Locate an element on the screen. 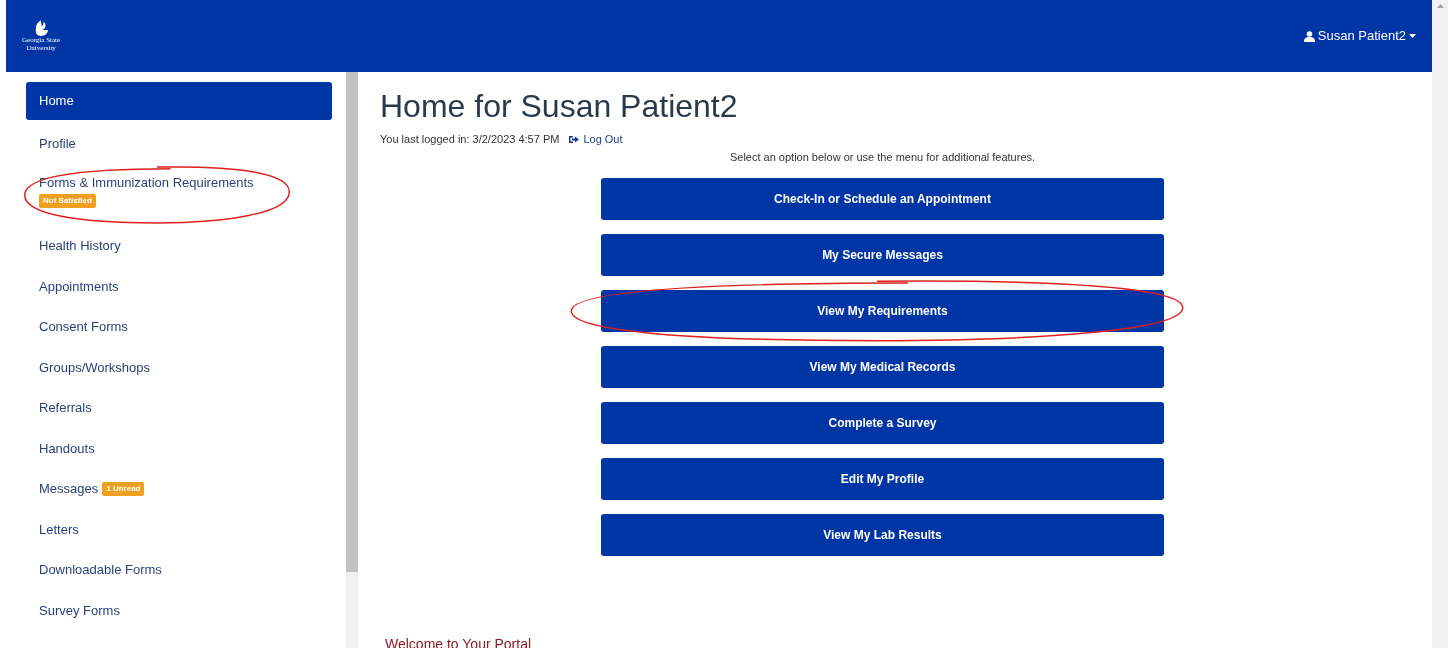  last-login-text: You last logged in: 3/2/2023 4:57 PM is located at coordinates (470, 139).